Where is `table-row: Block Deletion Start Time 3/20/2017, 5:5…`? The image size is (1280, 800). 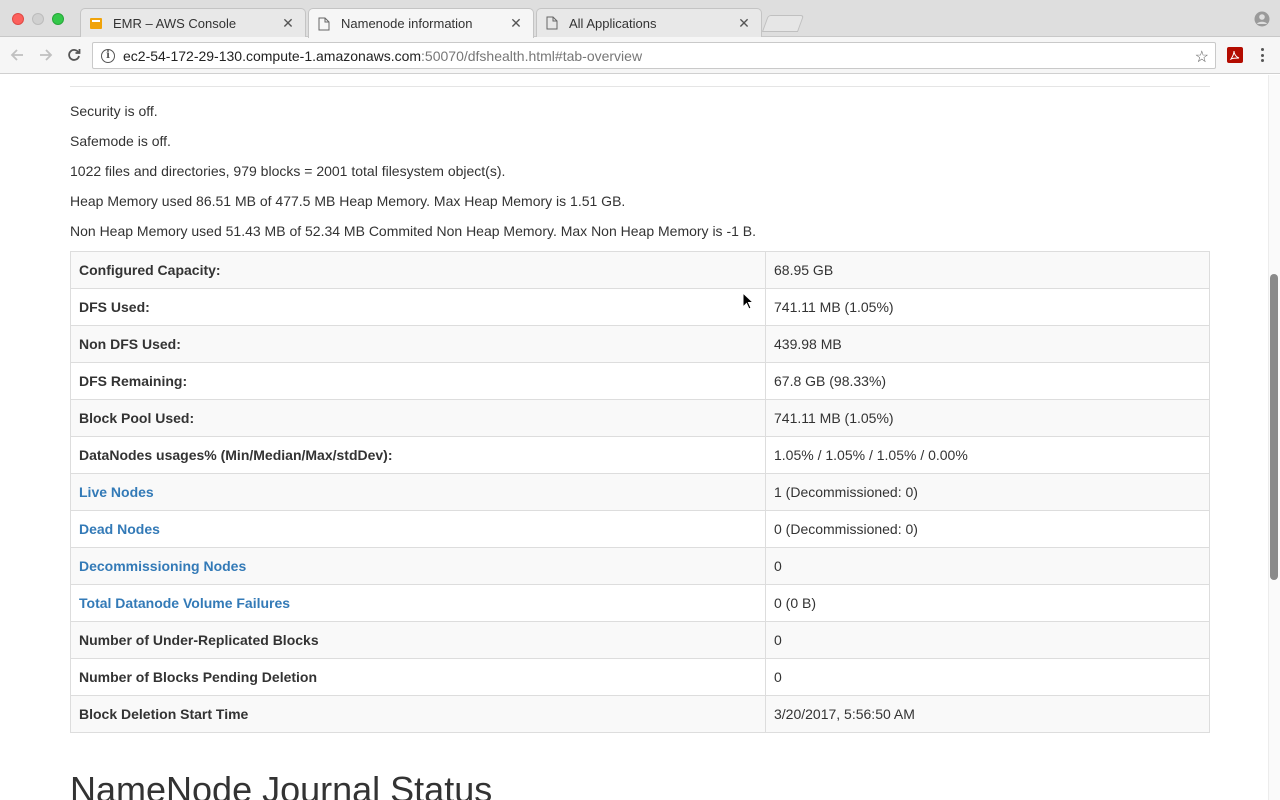
table-row: Block Deletion Start Time 3/20/2017, 5:5… is located at coordinates (640, 714).